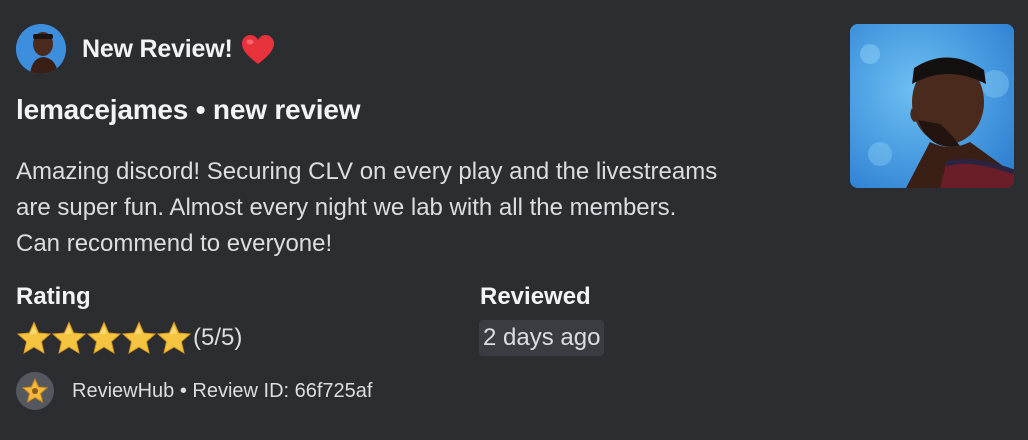  I want to click on review-title: lemacejames • new review, so click(188, 110).